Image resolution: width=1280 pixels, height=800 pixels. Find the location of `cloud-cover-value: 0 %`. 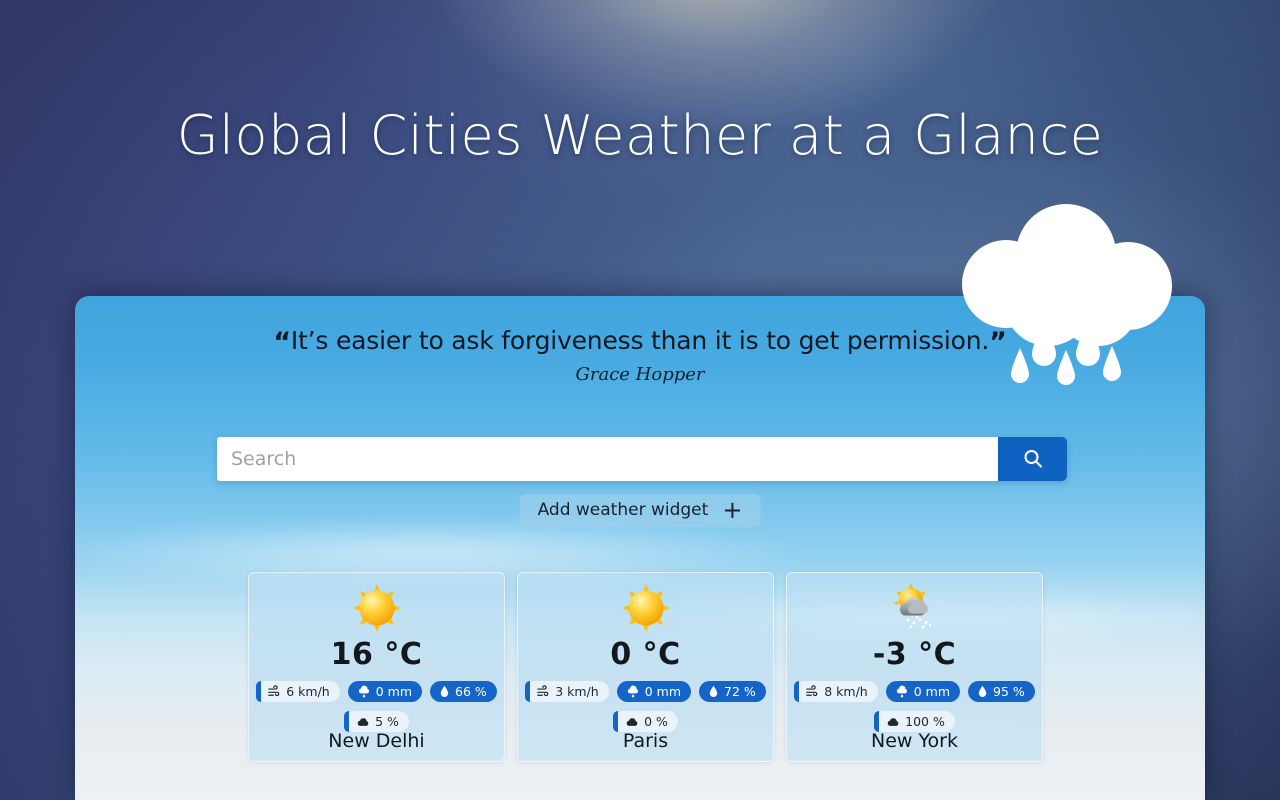

cloud-cover-value: 0 % is located at coordinates (656, 721).